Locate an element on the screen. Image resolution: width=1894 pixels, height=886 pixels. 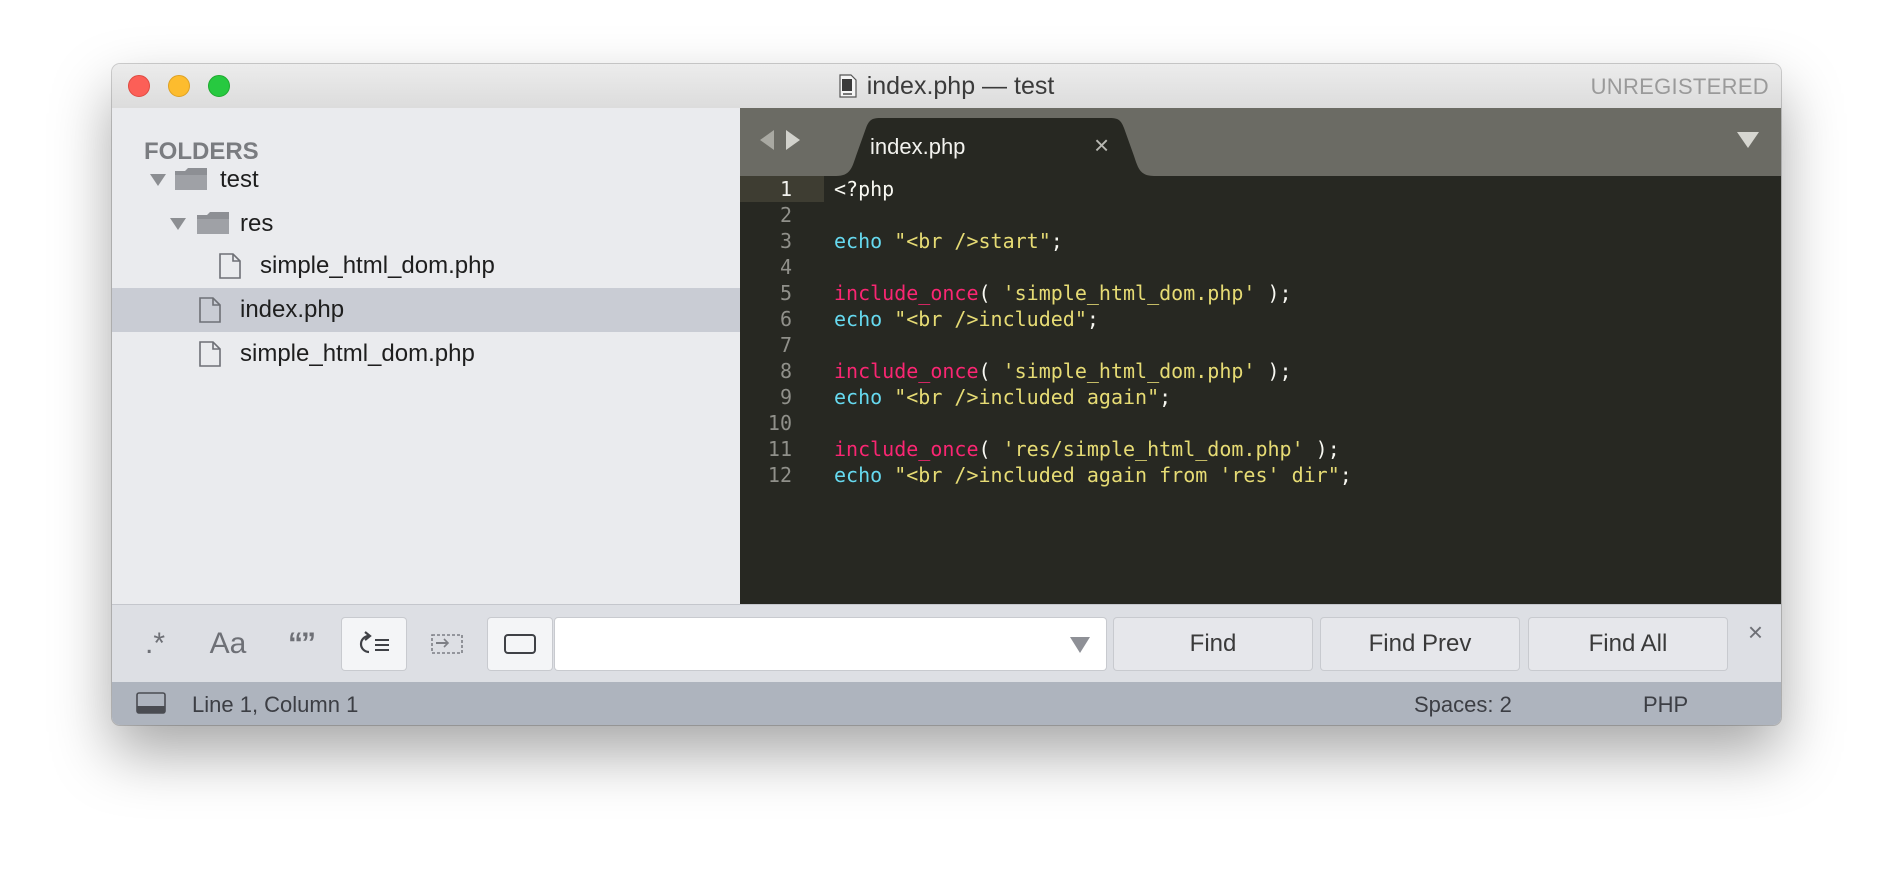
tab-close-icon: × is located at coordinates (1101, 145).